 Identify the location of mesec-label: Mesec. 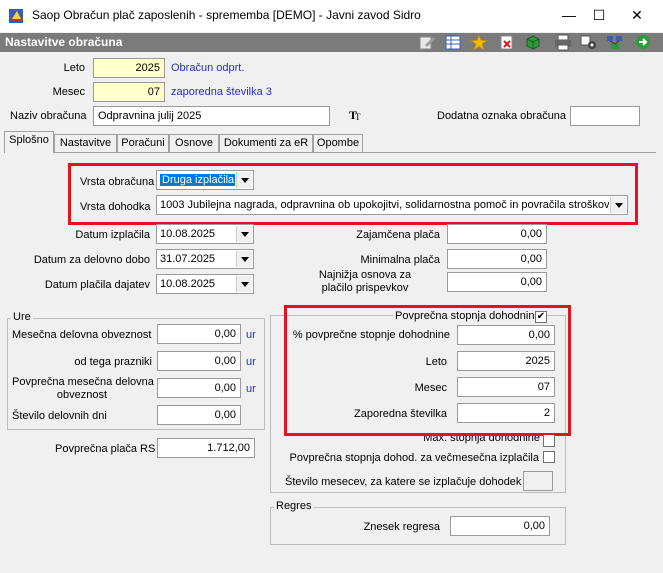
(68, 92).